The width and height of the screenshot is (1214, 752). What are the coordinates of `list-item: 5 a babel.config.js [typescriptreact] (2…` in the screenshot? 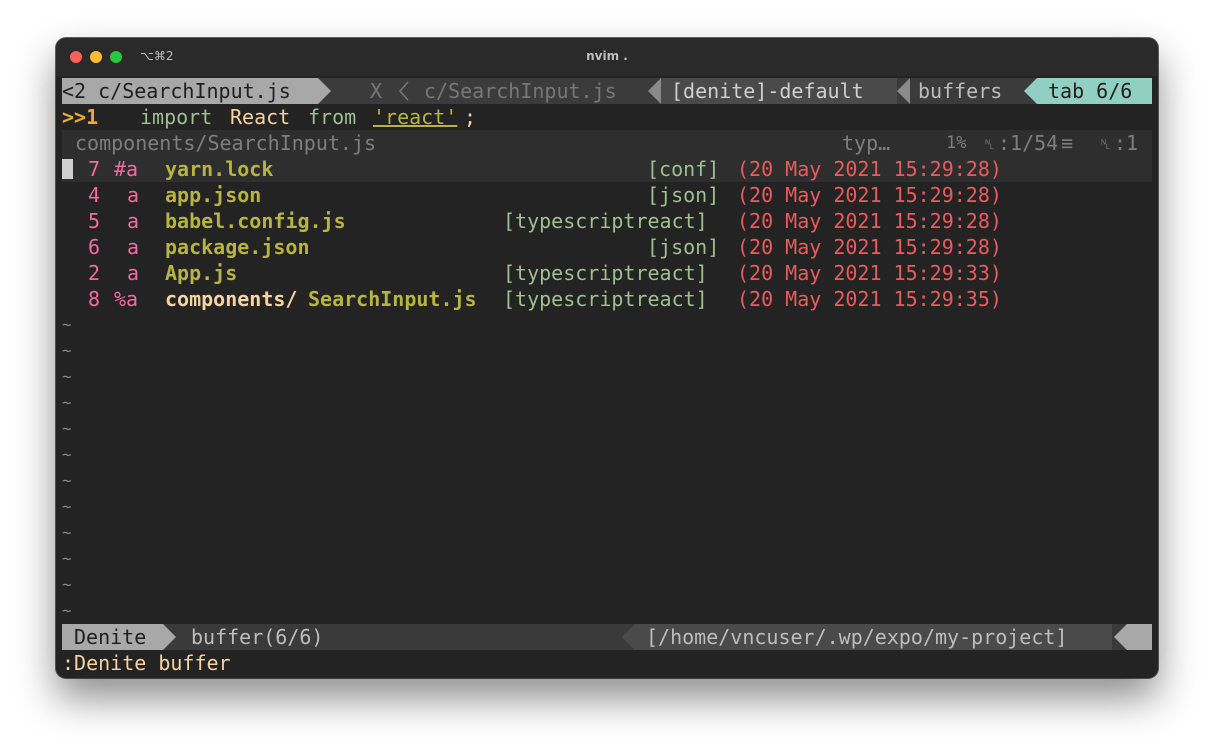 It's located at (607, 221).